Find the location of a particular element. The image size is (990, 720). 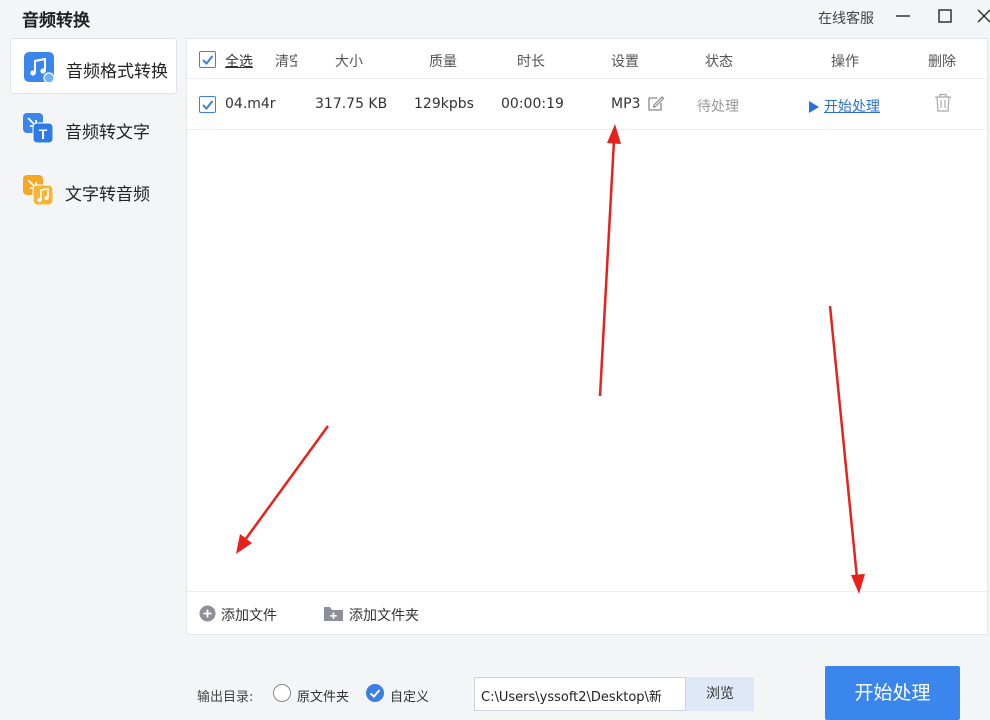

status-badge: 待处理 is located at coordinates (718, 107).